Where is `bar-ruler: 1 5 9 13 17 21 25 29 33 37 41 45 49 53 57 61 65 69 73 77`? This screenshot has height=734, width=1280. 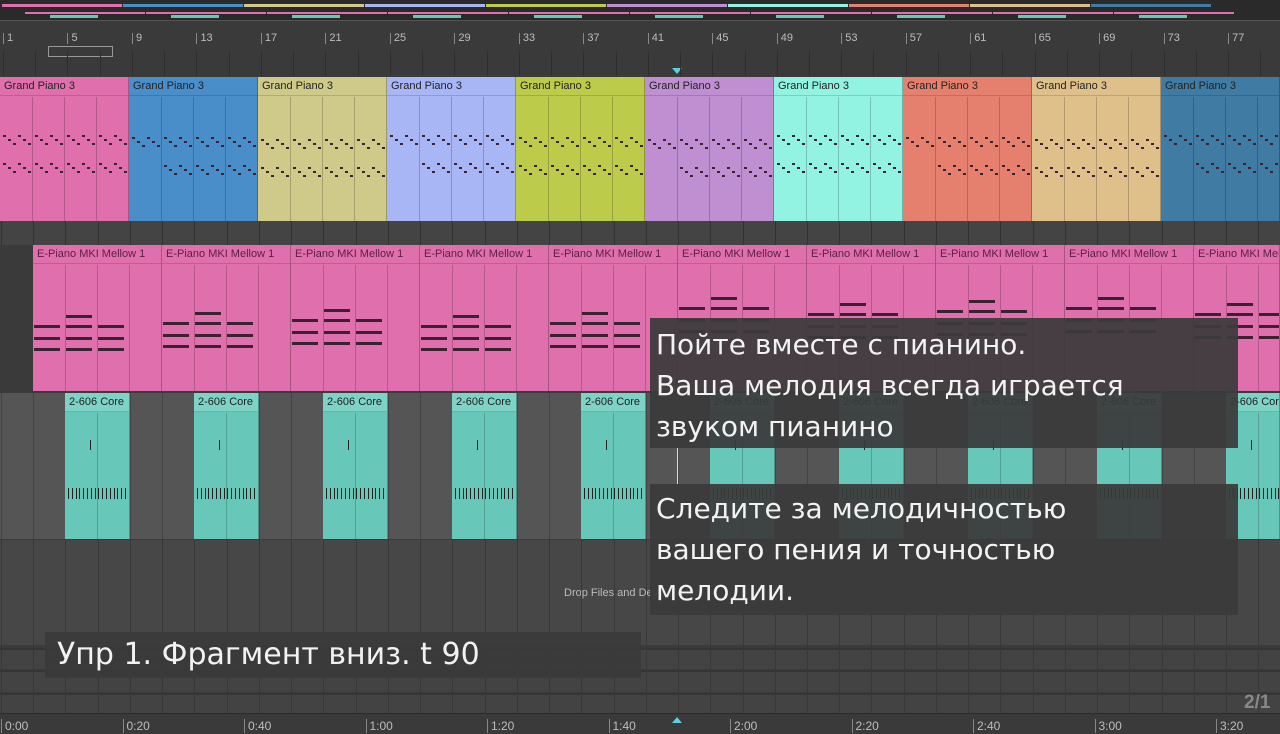 bar-ruler: 1 5 9 13 17 21 25 29 33 37 41 45 49 53 57 61 65 69 73 77 is located at coordinates (640, 48).